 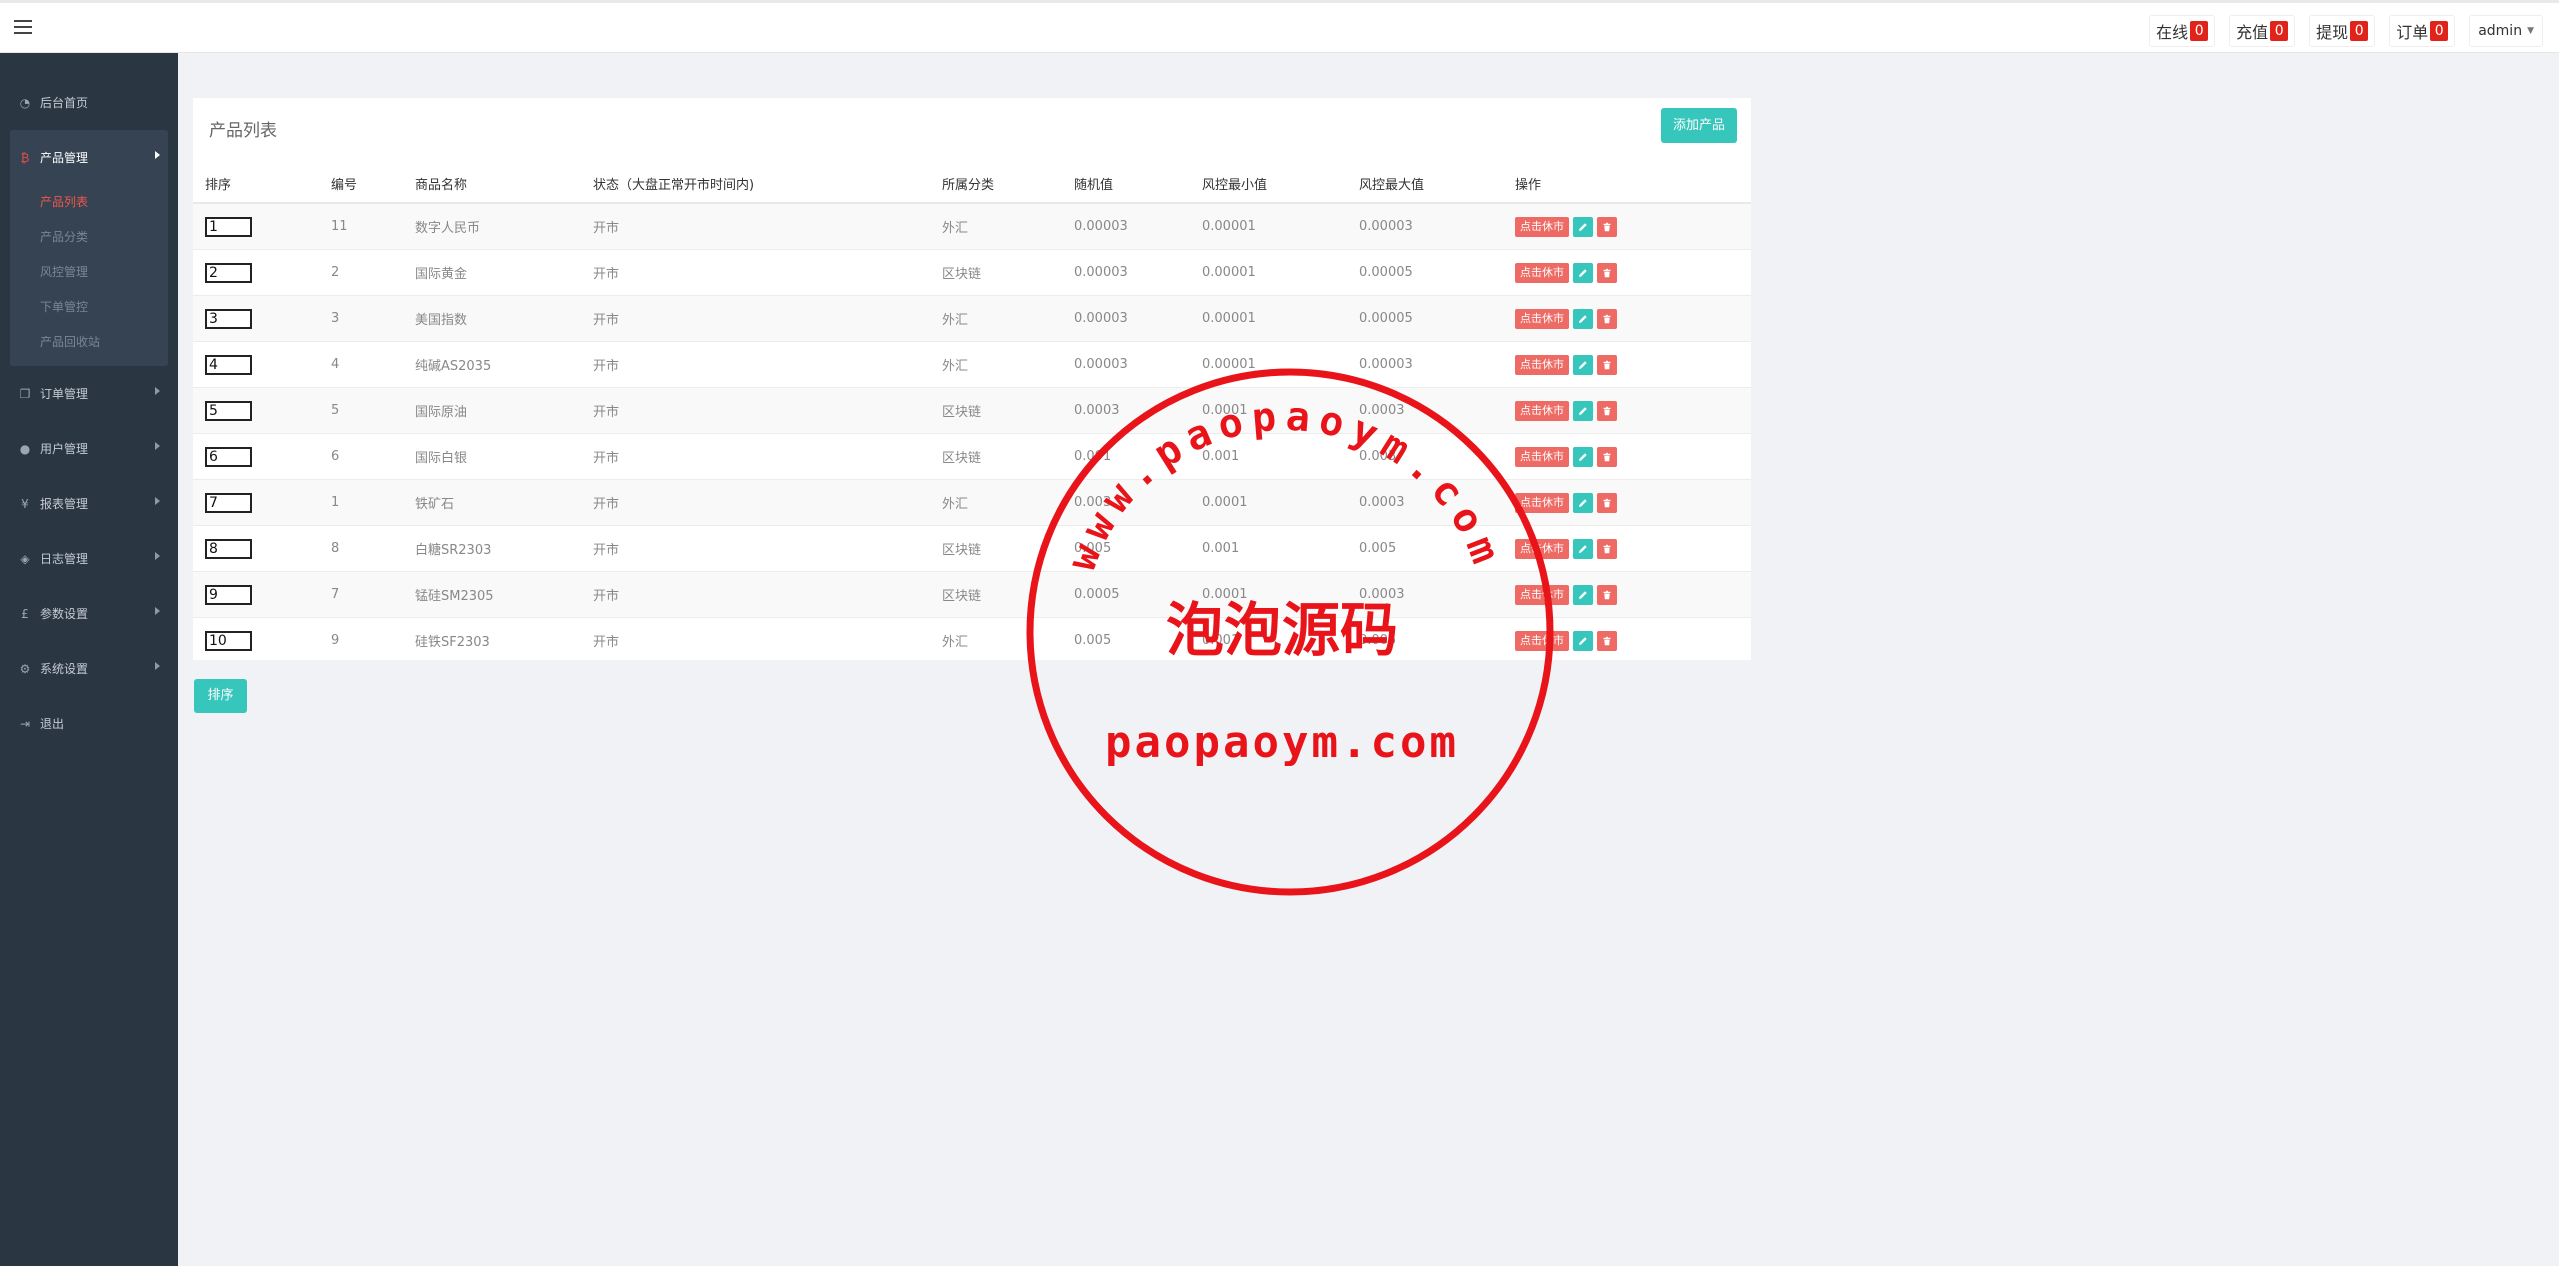 I want to click on name-cell: 铁矿石, so click(x=504, y=502).